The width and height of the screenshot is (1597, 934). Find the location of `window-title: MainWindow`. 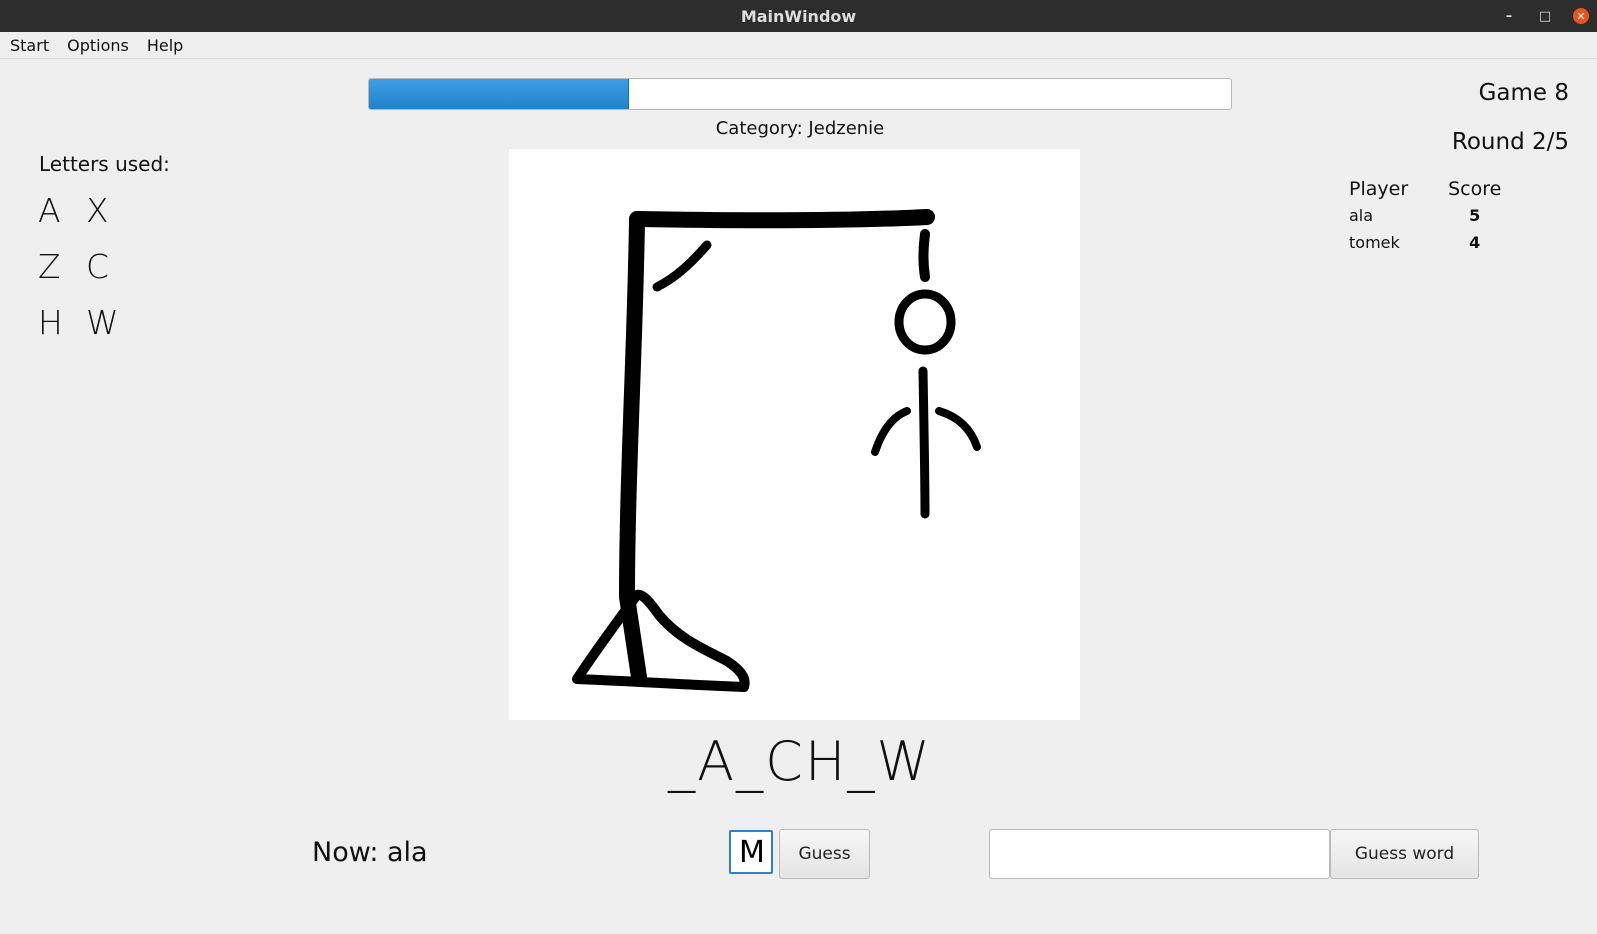

window-title: MainWindow is located at coordinates (798, 16).